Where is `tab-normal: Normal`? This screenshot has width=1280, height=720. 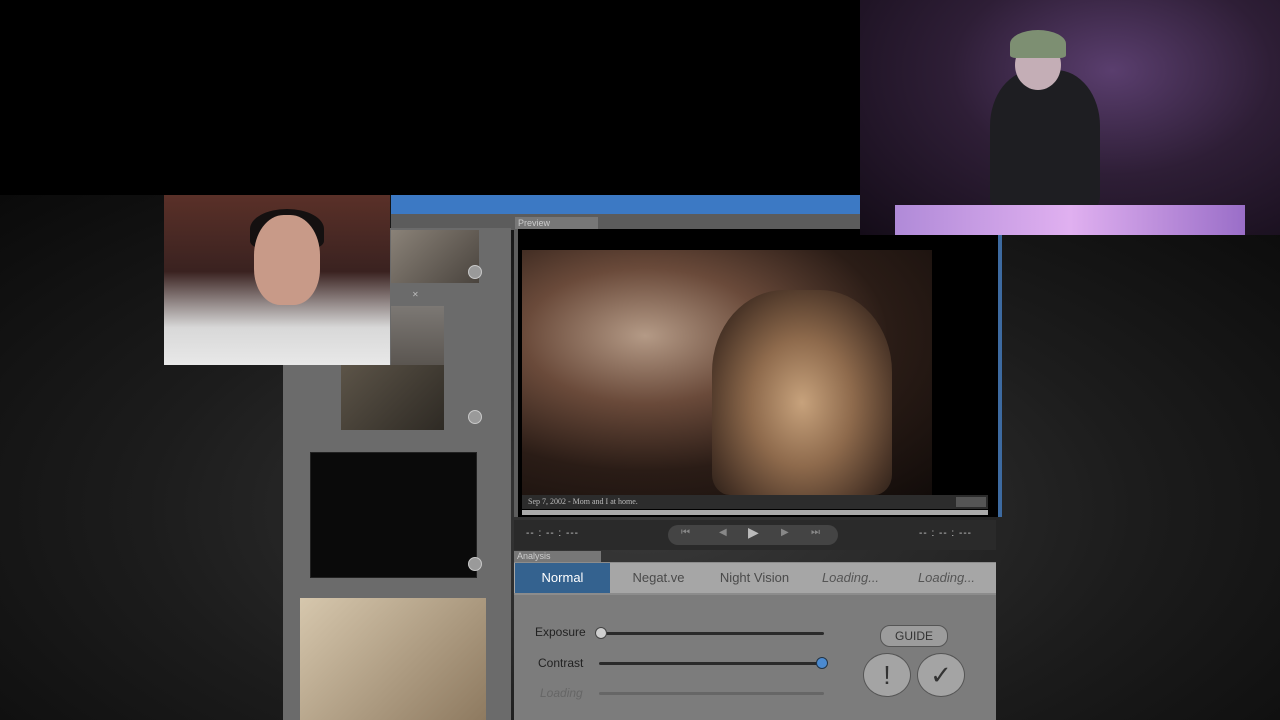
tab-normal: Normal is located at coordinates (562, 578).